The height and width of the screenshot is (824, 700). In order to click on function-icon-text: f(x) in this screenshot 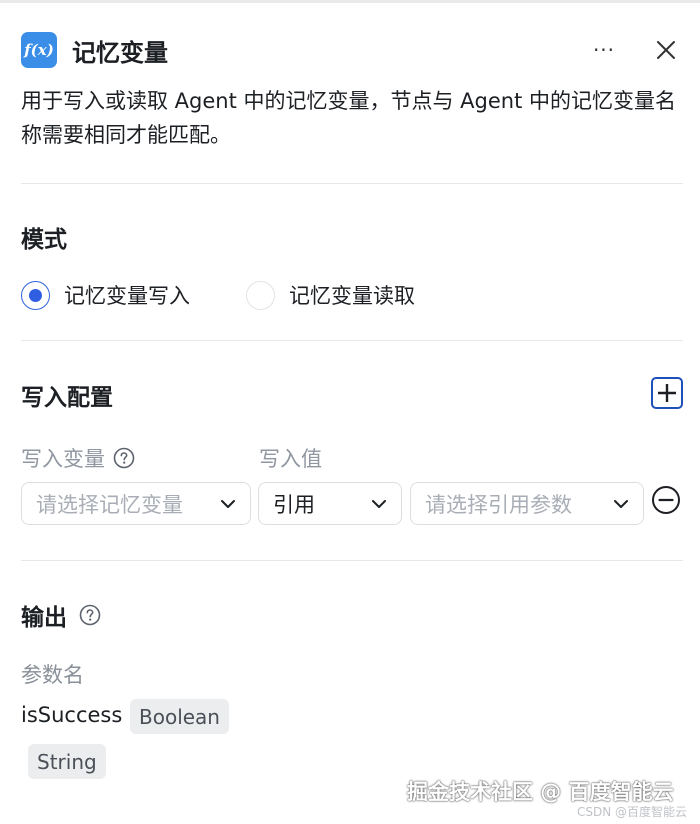, I will do `click(39, 50)`.